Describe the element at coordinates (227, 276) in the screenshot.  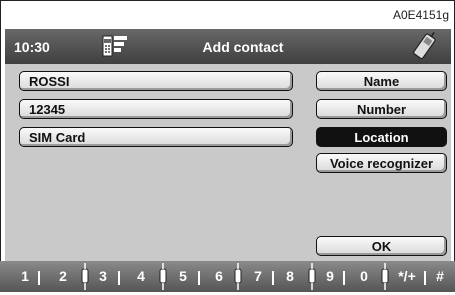
I see `keypad-bar: 1 2 3 4 5 6 7 8 9 0 */+ #` at that location.